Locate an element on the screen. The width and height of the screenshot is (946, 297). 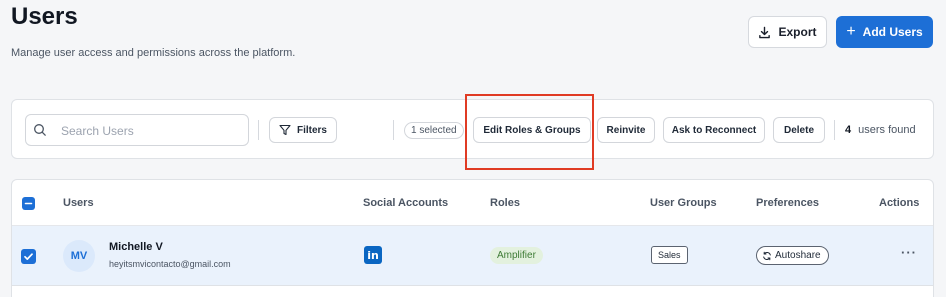
column-social-accounts: Social Accounts is located at coordinates (405, 203).